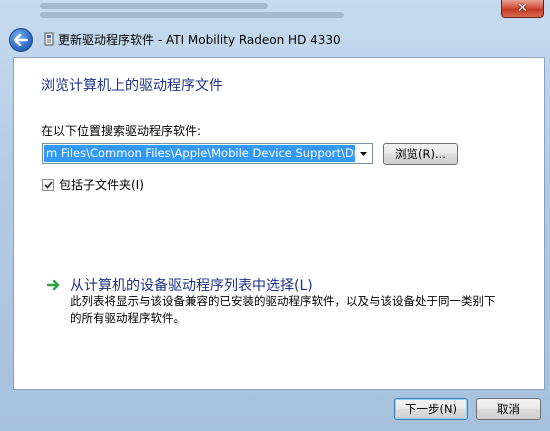 This screenshot has height=431, width=550. Describe the element at coordinates (508, 409) in the screenshot. I see `cancel-button: 取消` at that location.